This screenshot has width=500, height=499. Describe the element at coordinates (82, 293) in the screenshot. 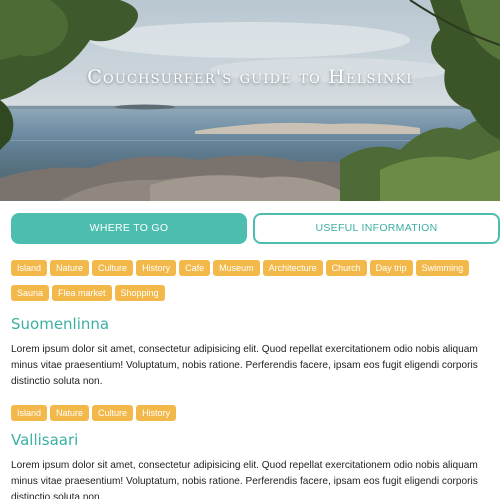

I see `tag-filter: Flea market` at that location.